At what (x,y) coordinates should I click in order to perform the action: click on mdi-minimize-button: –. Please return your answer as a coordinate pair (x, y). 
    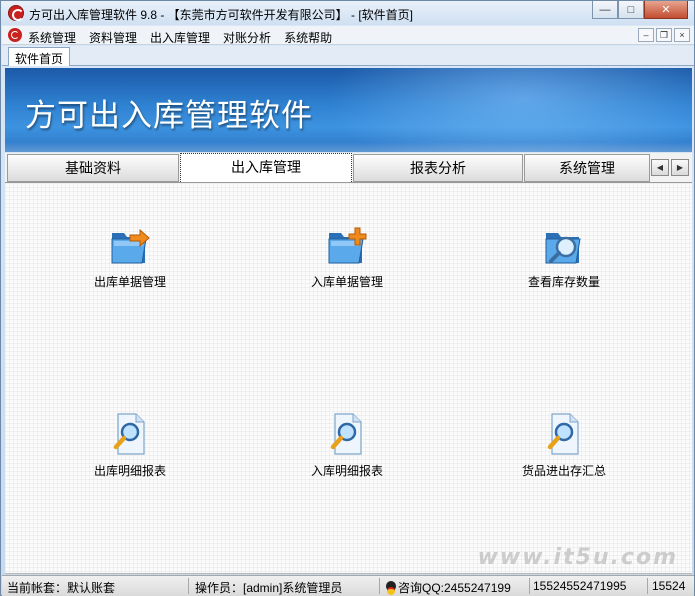
    Looking at the image, I should click on (646, 35).